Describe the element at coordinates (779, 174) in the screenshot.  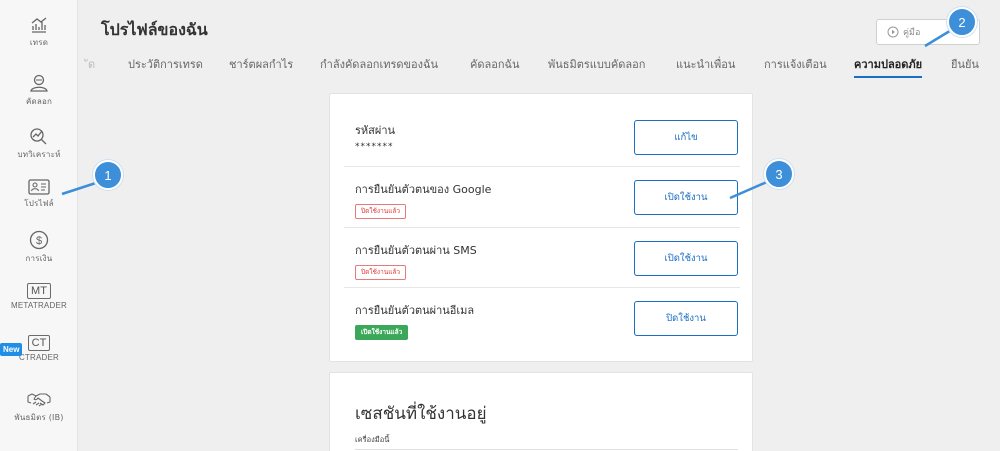
I see `callout-marker: 3` at that location.